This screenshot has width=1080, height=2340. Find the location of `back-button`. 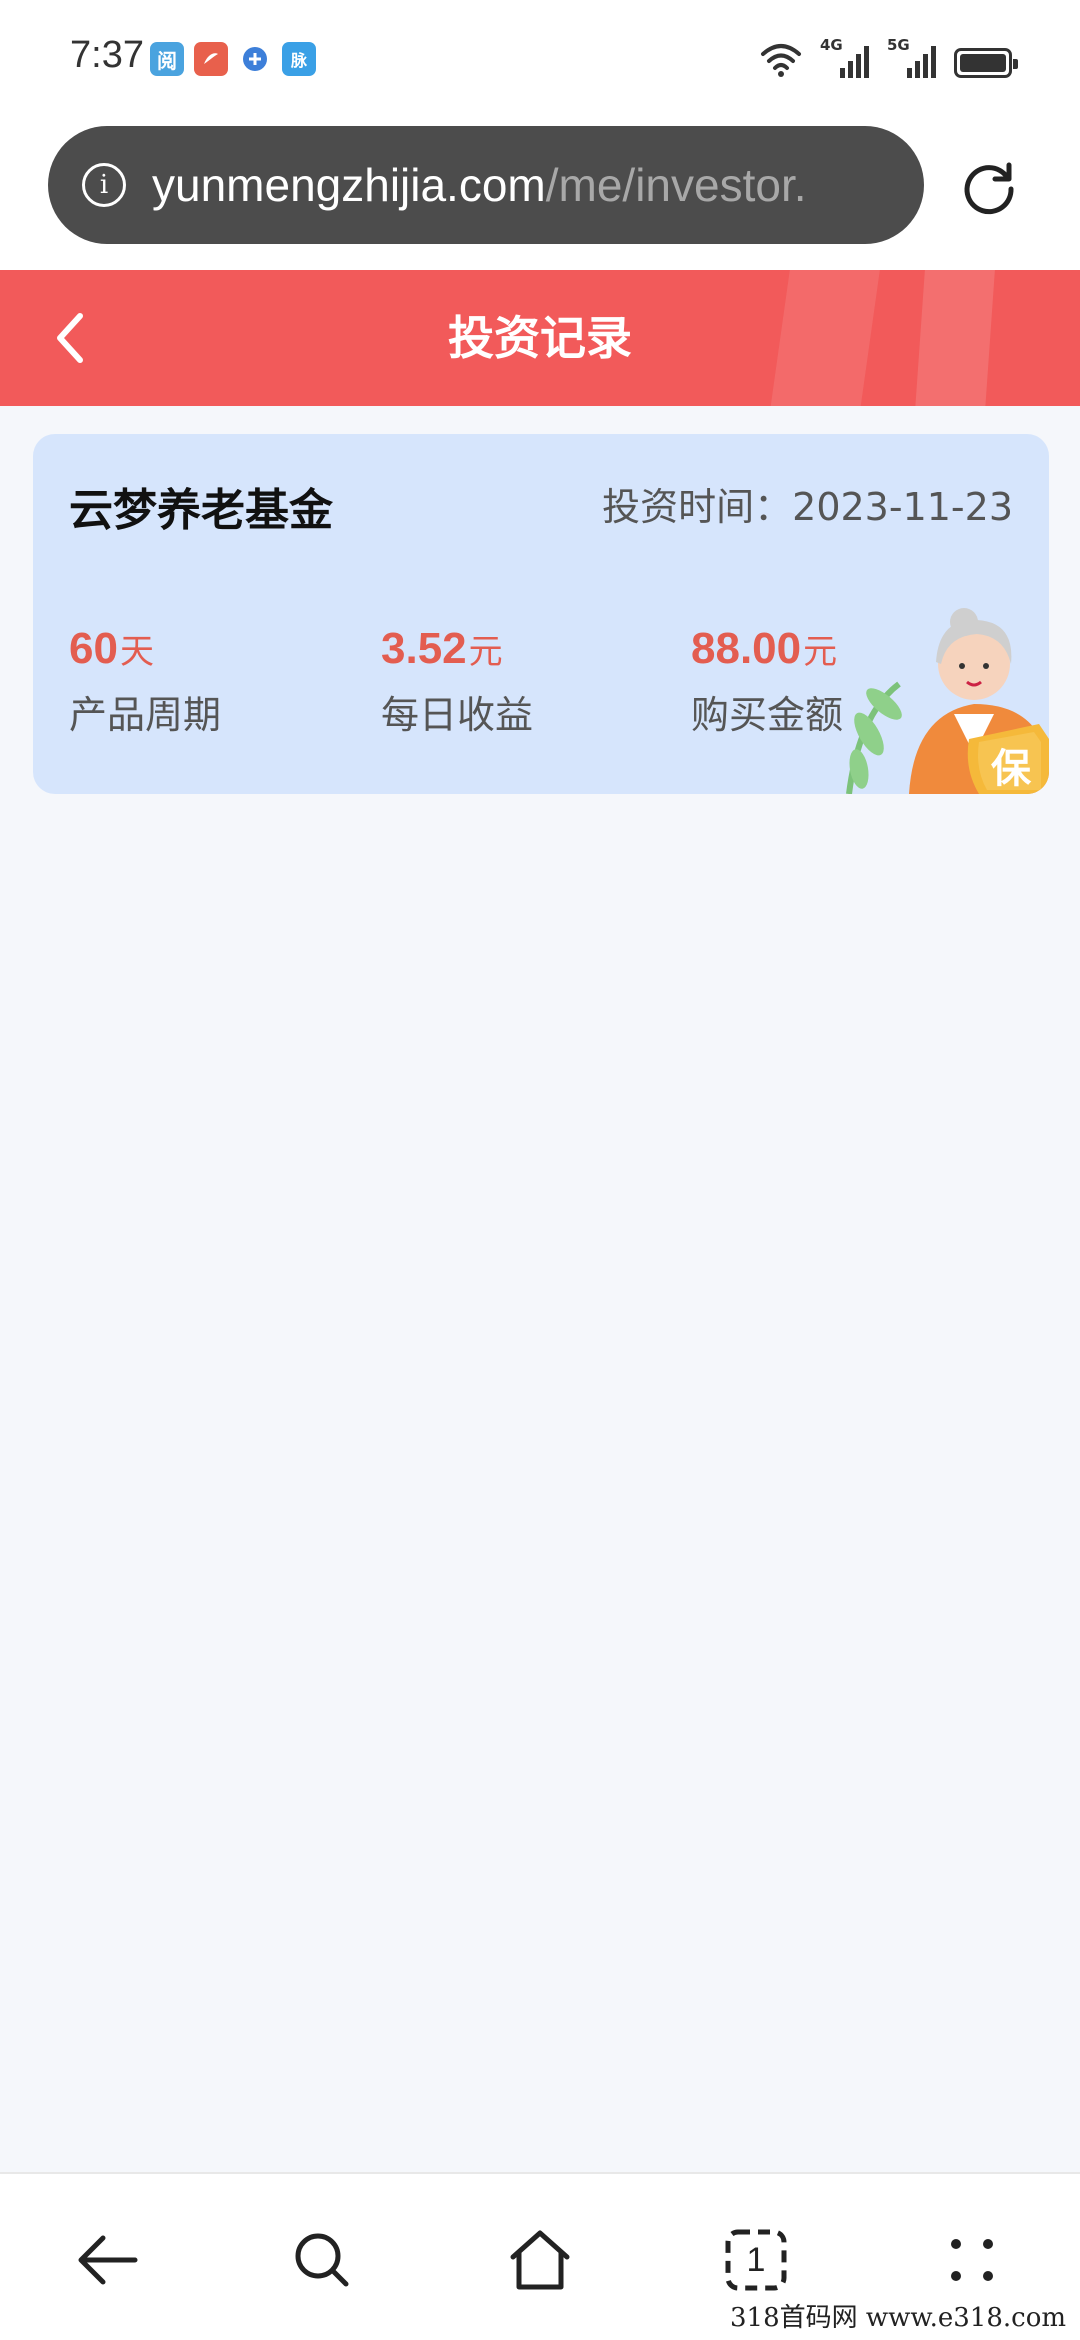

back-button is located at coordinates (70, 338).